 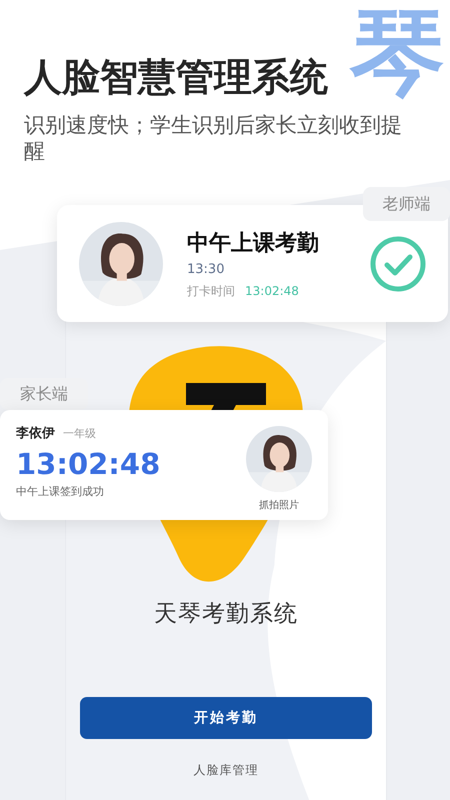 What do you see at coordinates (226, 718) in the screenshot?
I see `start-button: 开始考勤` at bounding box center [226, 718].